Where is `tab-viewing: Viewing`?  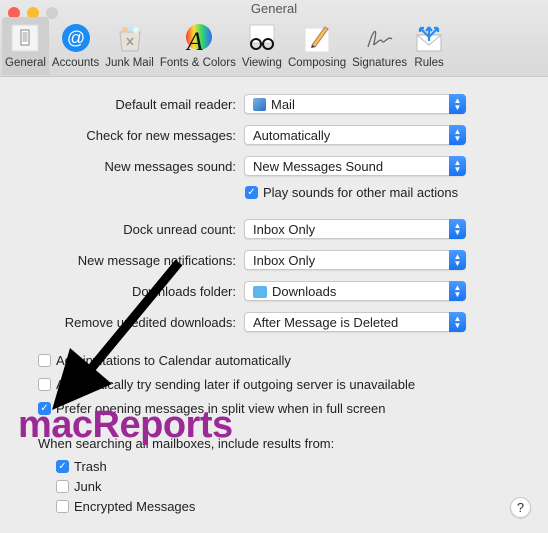
tab-viewing: Viewing is located at coordinates (262, 46).